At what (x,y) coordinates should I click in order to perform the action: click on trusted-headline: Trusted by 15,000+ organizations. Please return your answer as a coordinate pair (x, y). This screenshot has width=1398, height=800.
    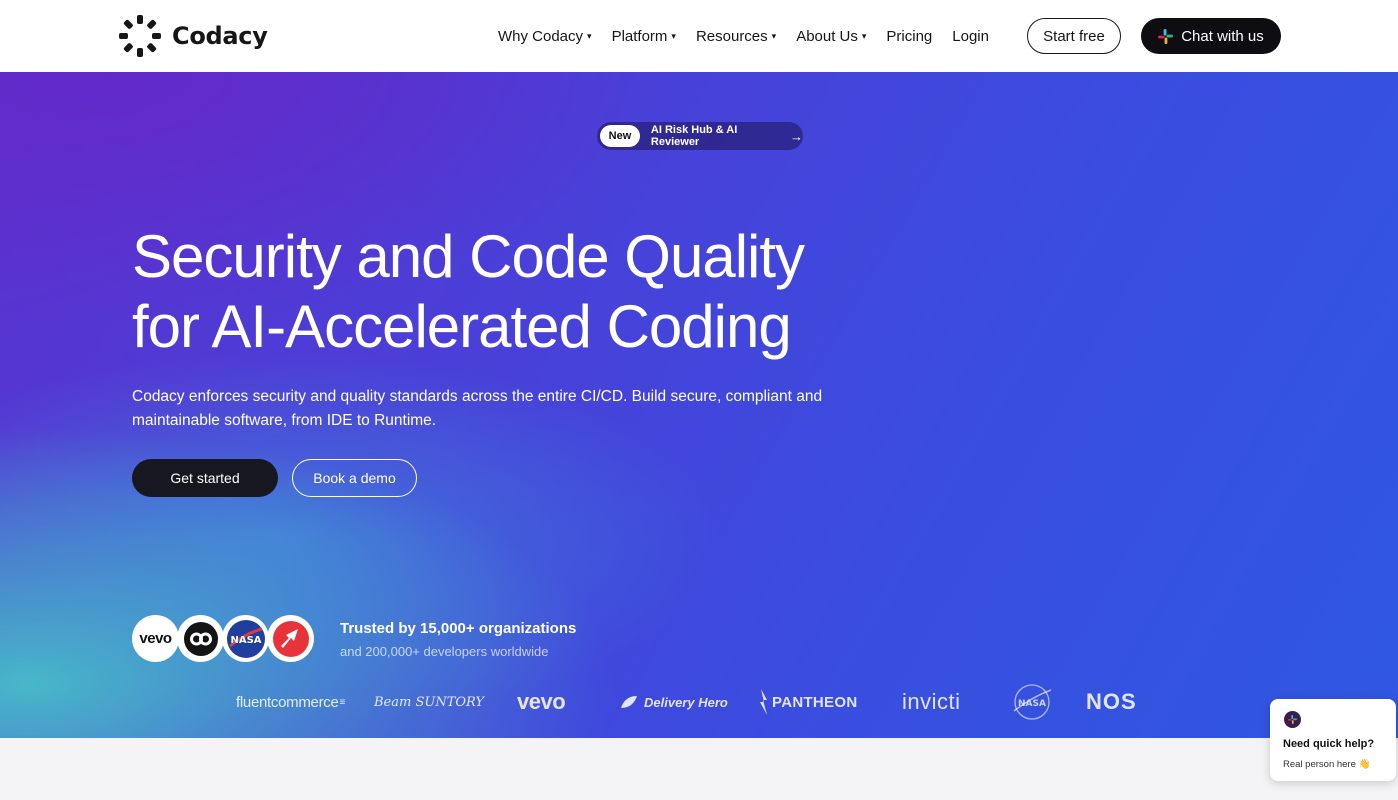
    Looking at the image, I should click on (458, 628).